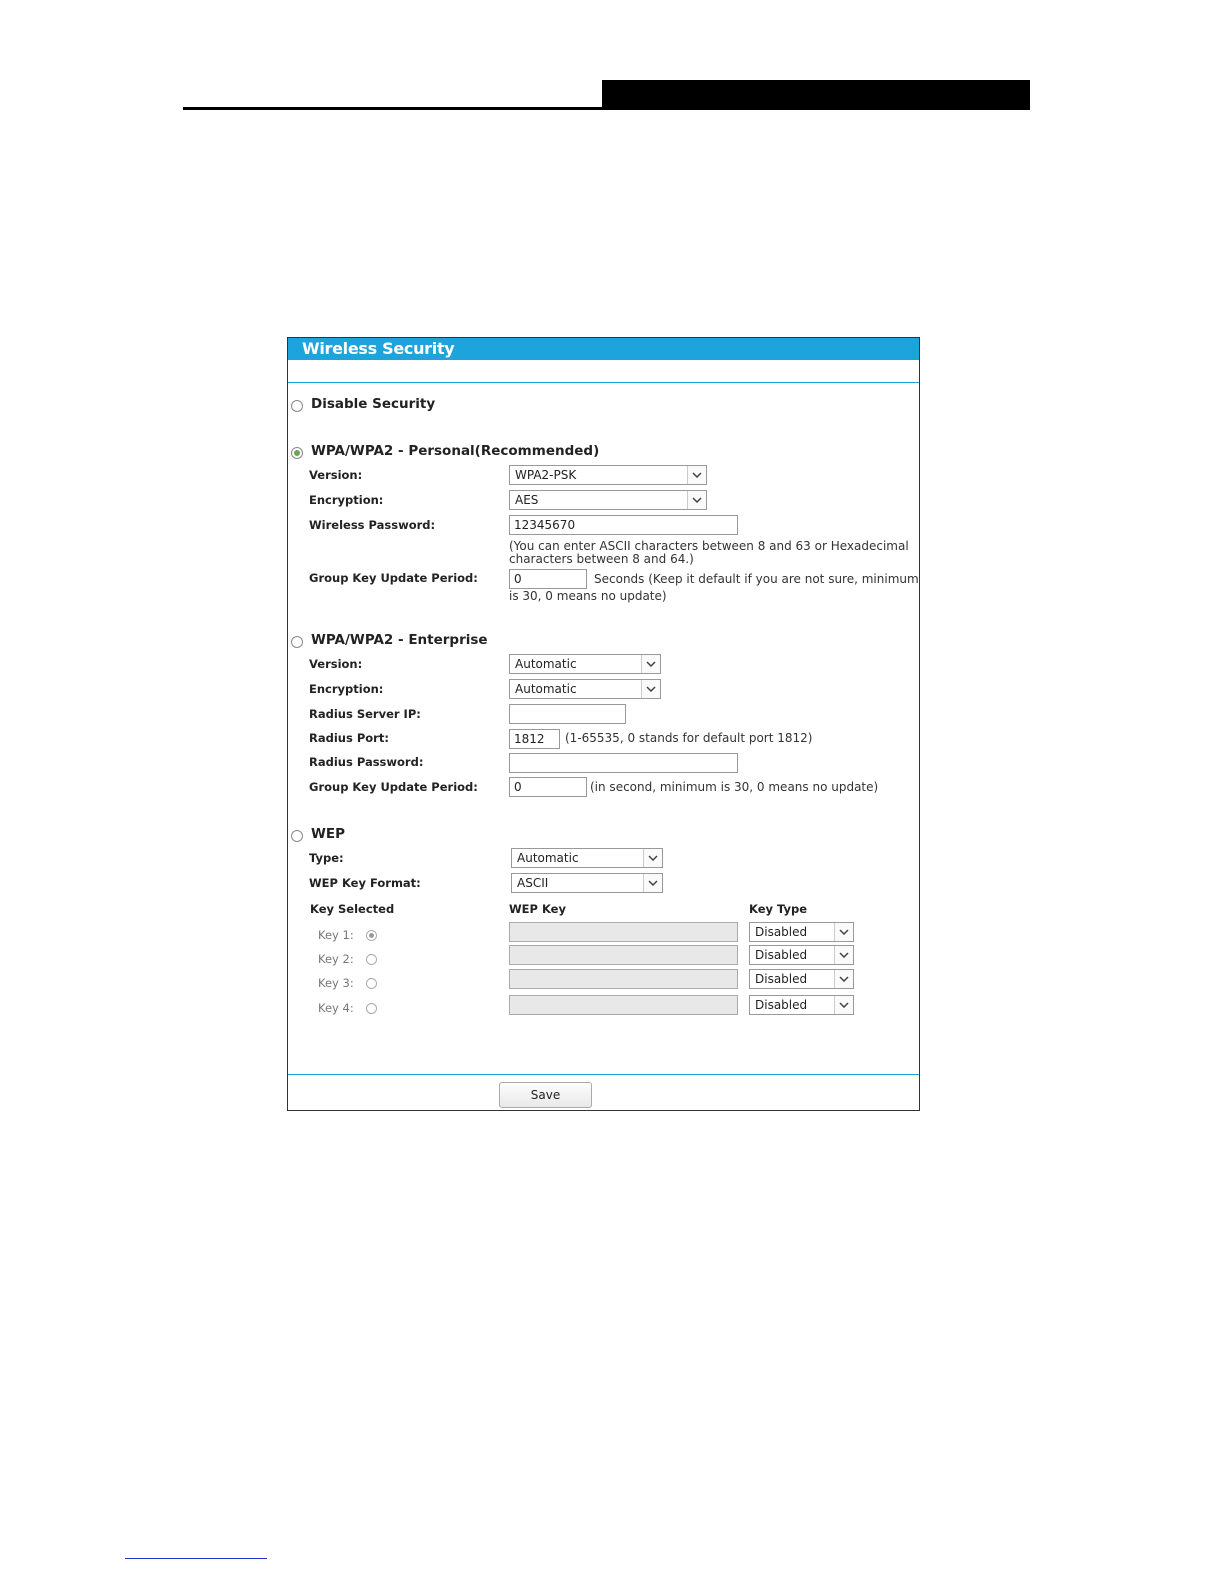  What do you see at coordinates (373, 404) in the screenshot?
I see `disable-security-label: Disable Security` at bounding box center [373, 404].